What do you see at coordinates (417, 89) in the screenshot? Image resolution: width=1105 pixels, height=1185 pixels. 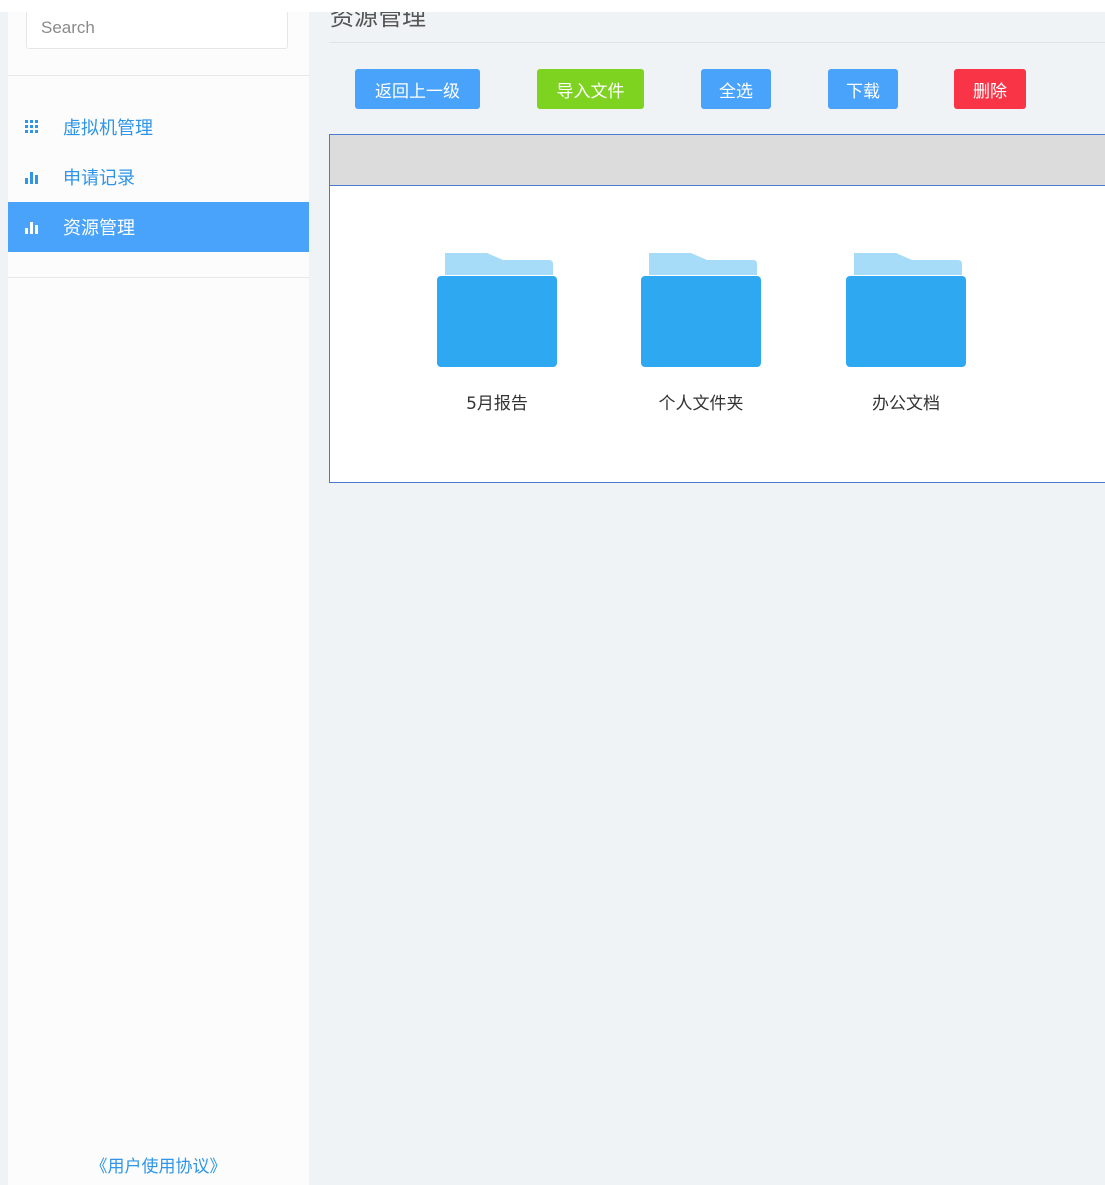 I see `back-button: 返回上一级` at bounding box center [417, 89].